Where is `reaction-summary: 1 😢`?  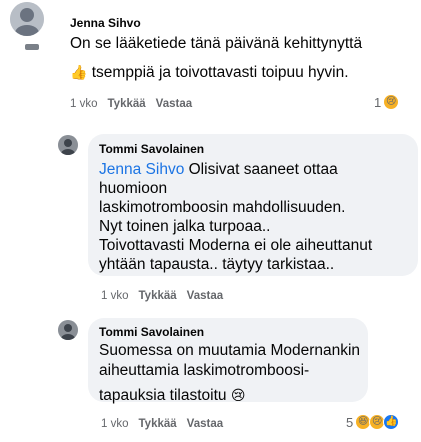 reaction-summary: 1 😢 is located at coordinates (387, 102).